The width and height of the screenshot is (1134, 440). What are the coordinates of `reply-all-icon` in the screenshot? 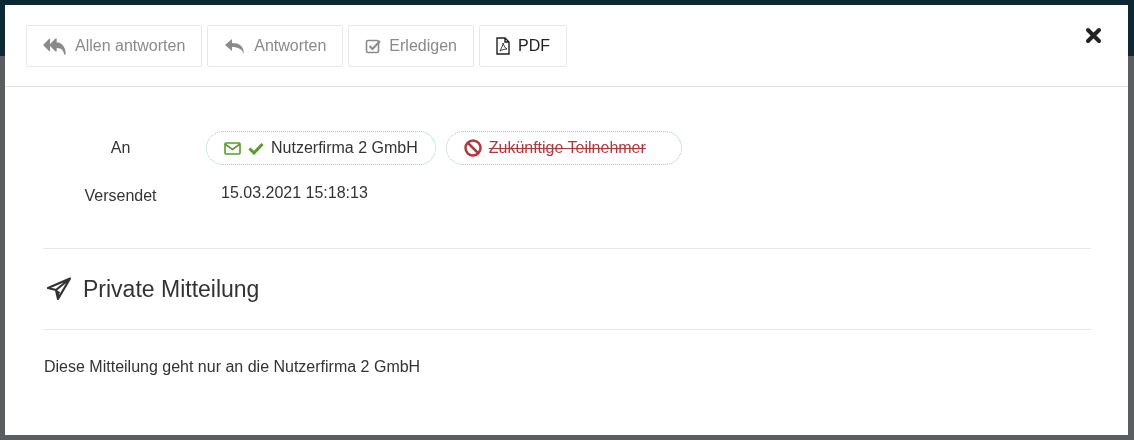 It's located at (55, 46).